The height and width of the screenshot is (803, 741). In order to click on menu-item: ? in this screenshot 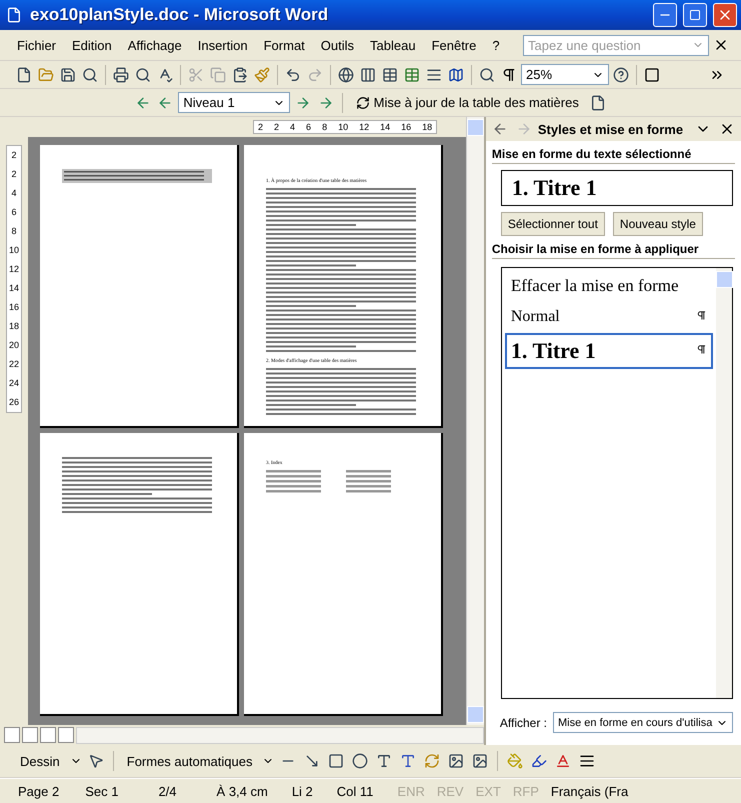, I will do `click(496, 45)`.